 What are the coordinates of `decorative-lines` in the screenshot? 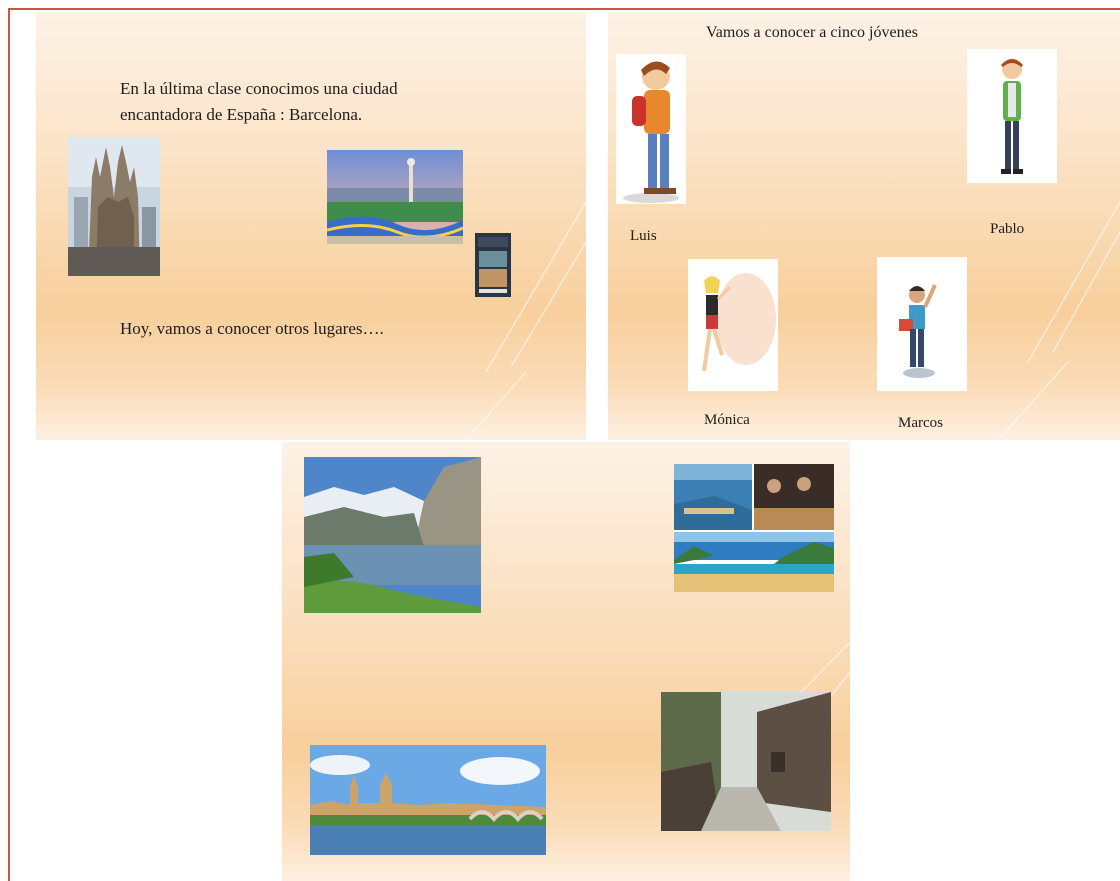 It's located at (526, 320).